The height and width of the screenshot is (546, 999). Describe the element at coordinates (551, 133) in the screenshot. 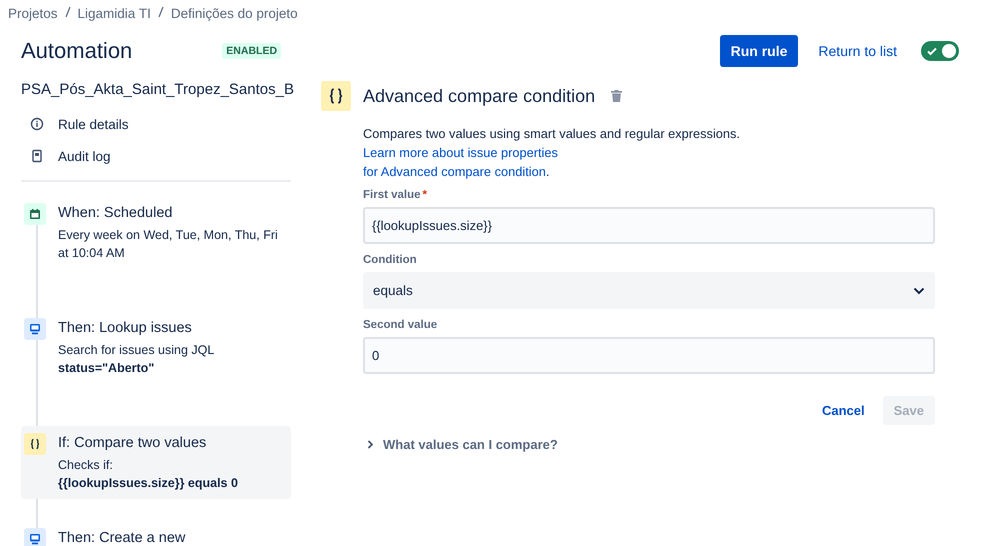

I see `panel-description: Compares two values using smart values and regular expressions.` at that location.